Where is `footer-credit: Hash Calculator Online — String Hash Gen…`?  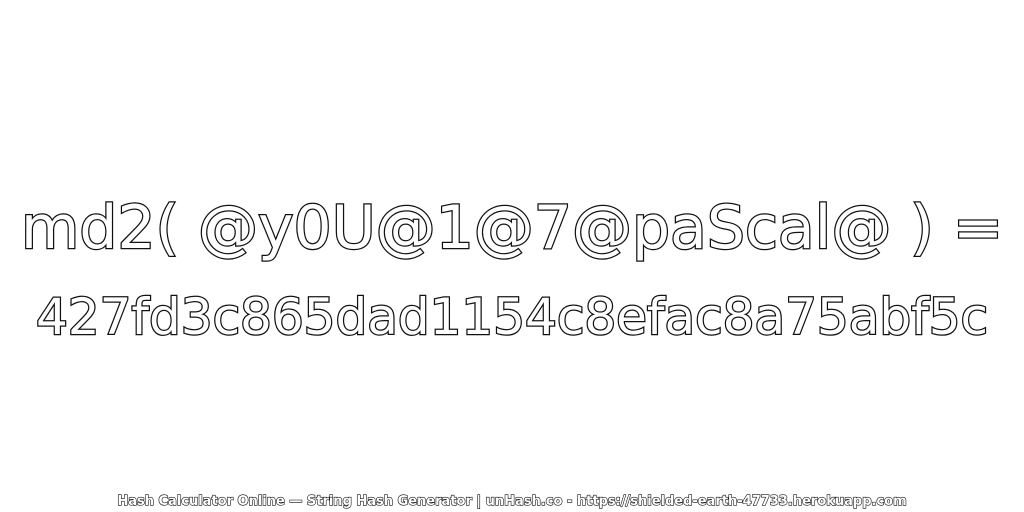 footer-credit: Hash Calculator Online — String Hash Gen… is located at coordinates (512, 501).